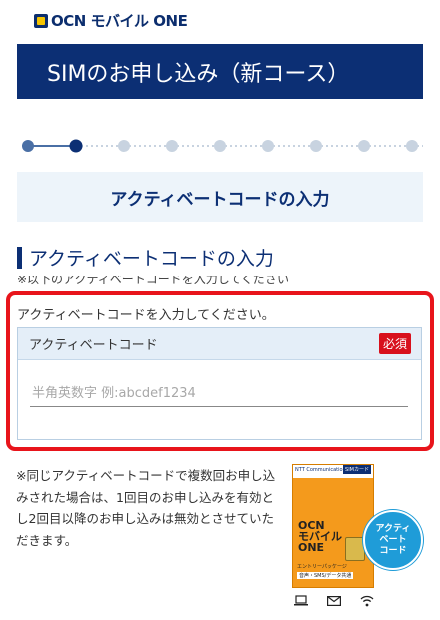  I want to click on section-heading-text: アクティベートコードの入力, so click(151, 259).